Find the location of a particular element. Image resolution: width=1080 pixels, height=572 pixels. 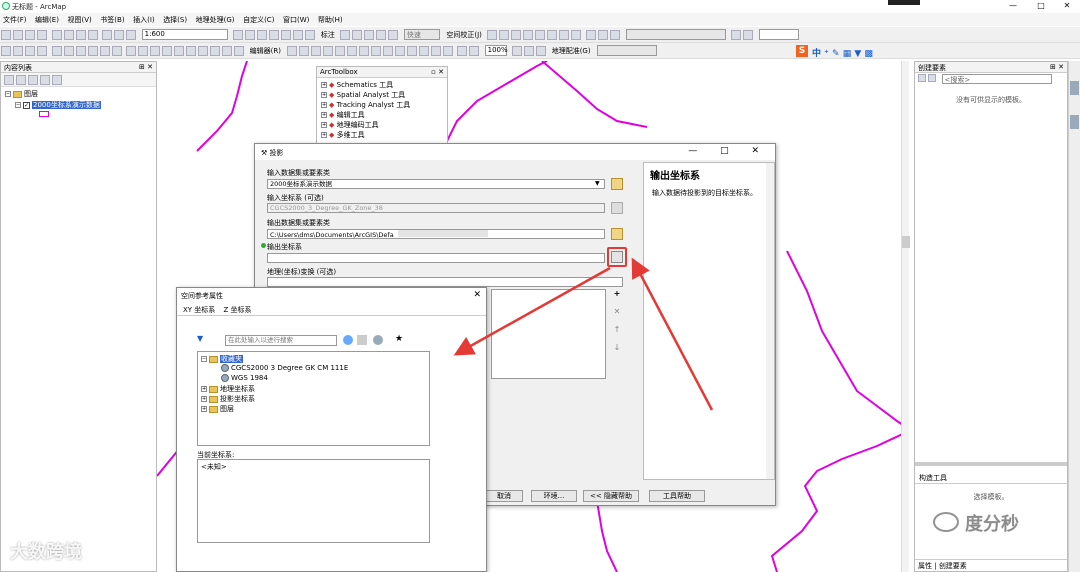

watermark-right: 度分秒 is located at coordinates (992, 524).